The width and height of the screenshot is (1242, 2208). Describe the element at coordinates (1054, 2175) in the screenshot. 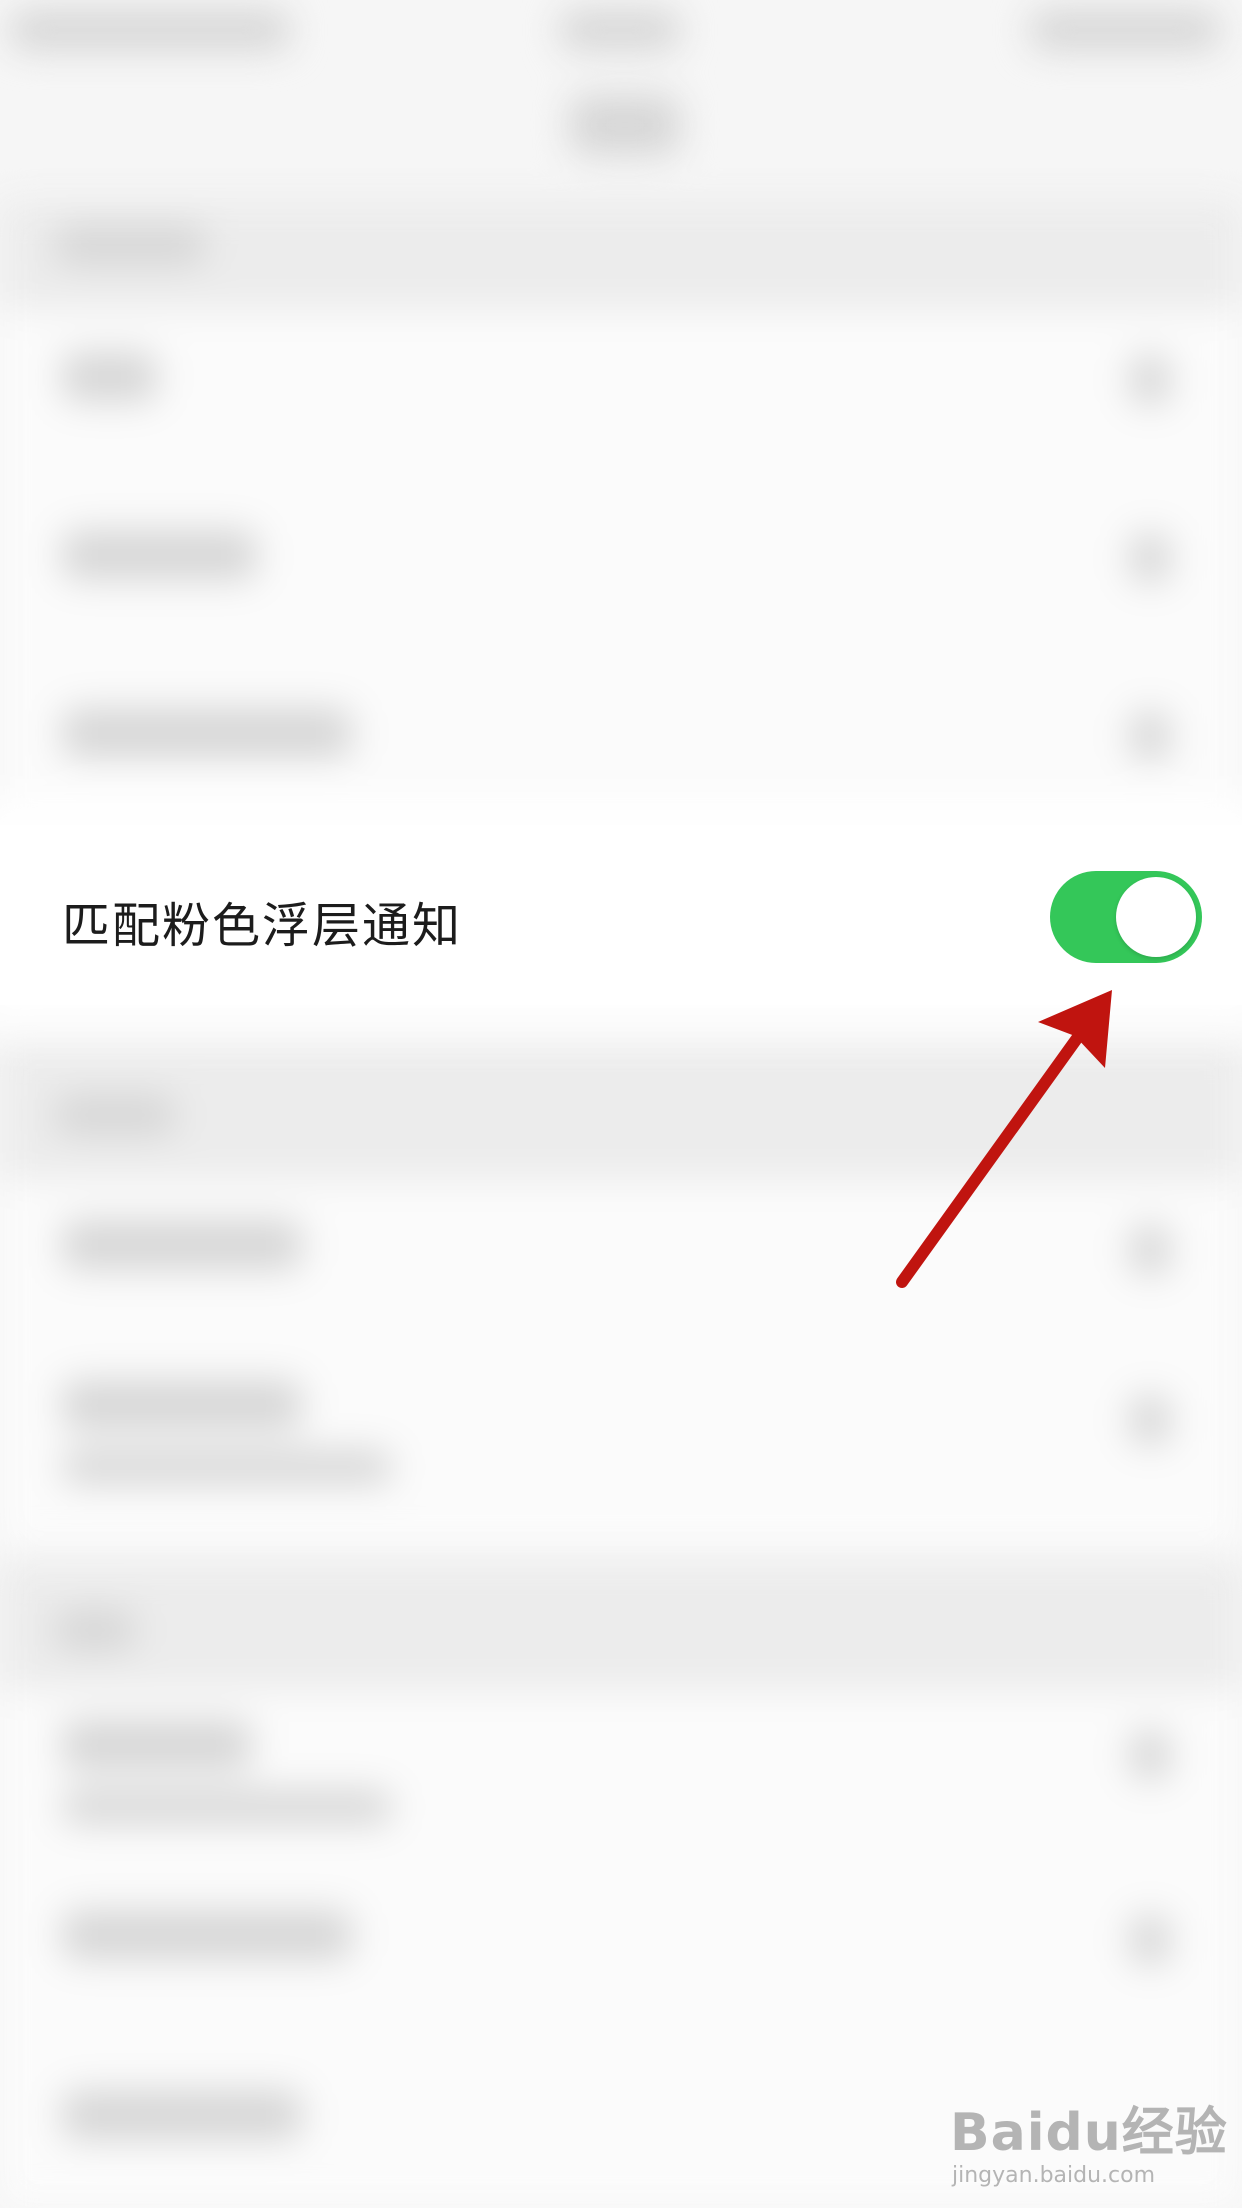

I see `watermark-url: jingyan.baidu.com` at that location.